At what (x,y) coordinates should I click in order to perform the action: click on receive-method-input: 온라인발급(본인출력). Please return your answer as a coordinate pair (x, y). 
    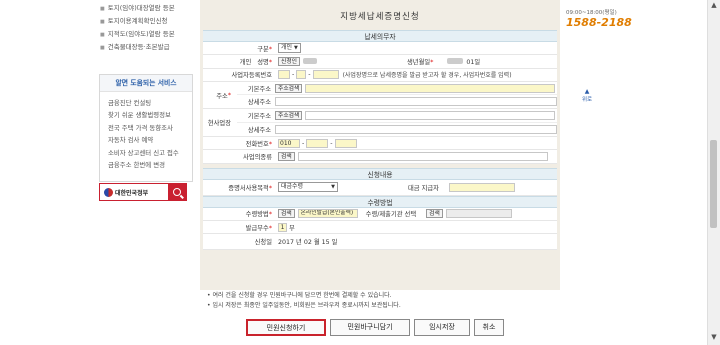
    Looking at the image, I should click on (327, 214).